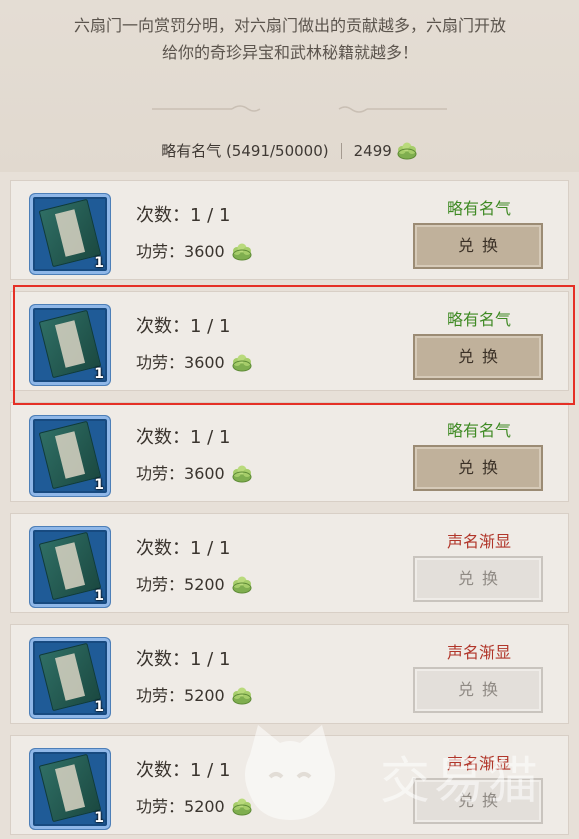 The image size is (579, 839). What do you see at coordinates (289, 25) in the screenshot?
I see `intro-line-1: 六扇门一向赏罚分明，对六扇门做出的贡献越多，六扇门开放` at bounding box center [289, 25].